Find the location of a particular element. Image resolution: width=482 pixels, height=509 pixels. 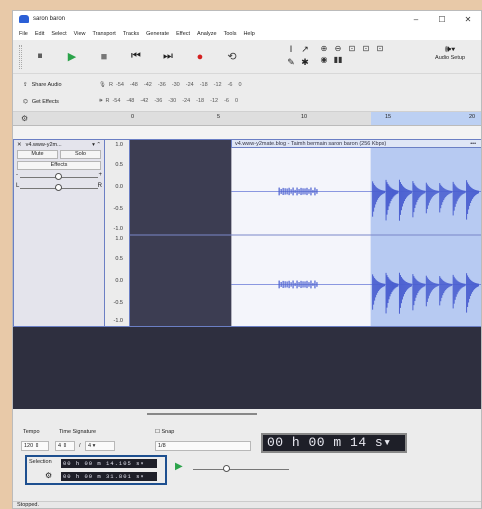

snap-checkbox: ☐ Snap is located at coordinates (164, 432).